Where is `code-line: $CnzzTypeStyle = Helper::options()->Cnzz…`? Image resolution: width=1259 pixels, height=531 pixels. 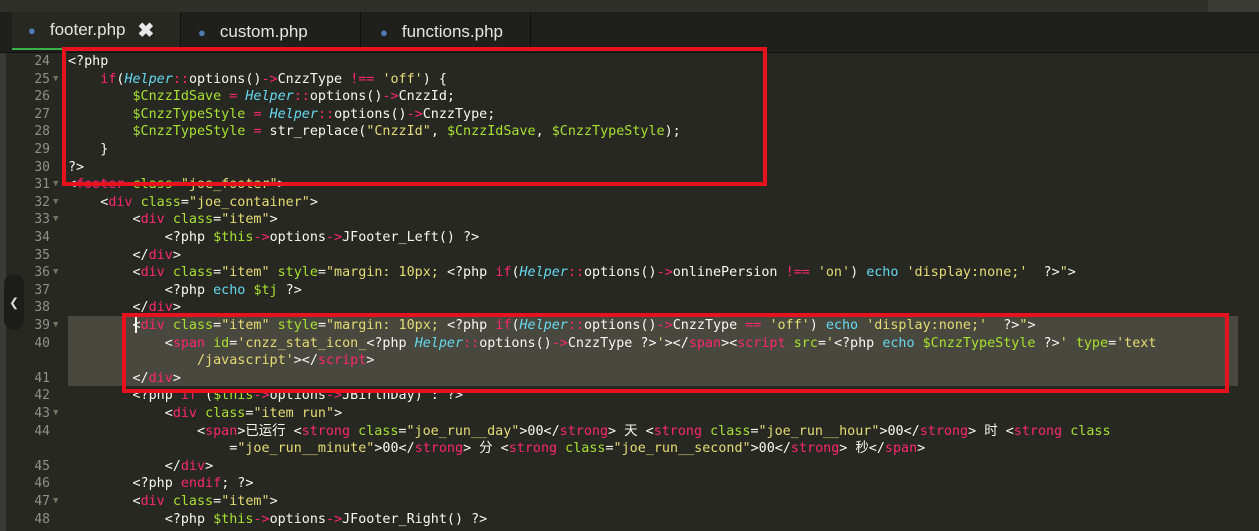 code-line: $CnzzTypeStyle = Helper::options()->Cnzz… is located at coordinates (282, 115).